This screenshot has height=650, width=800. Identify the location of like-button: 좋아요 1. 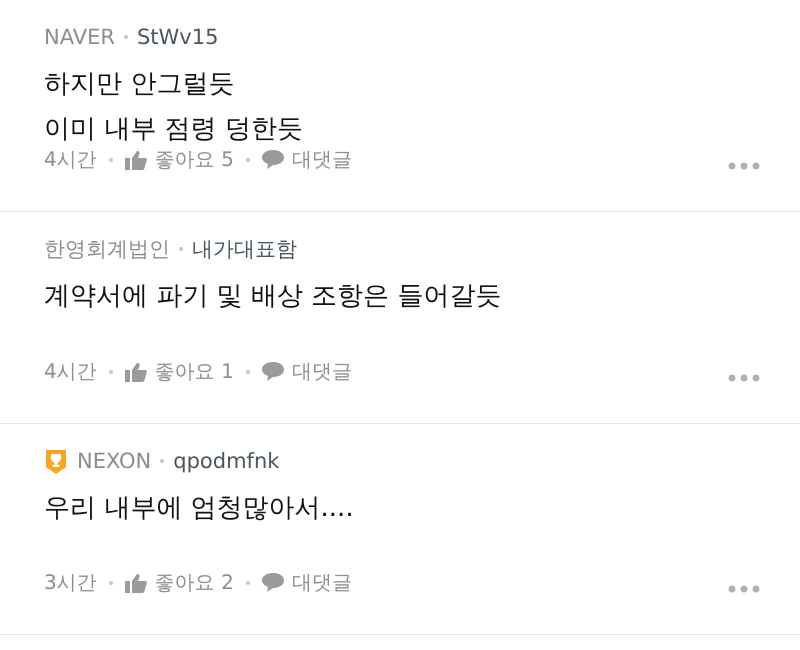
(179, 371).